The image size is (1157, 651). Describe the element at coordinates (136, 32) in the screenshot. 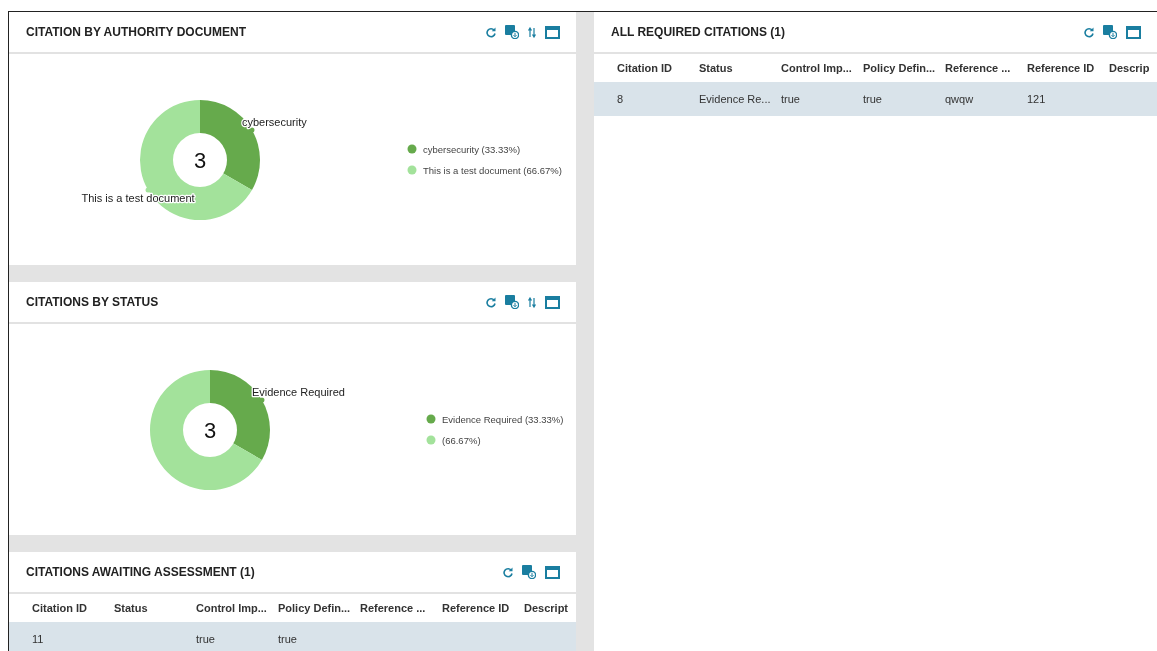

I see `panel-title: CITATION BY AUTHORITY DOCUMENT` at that location.